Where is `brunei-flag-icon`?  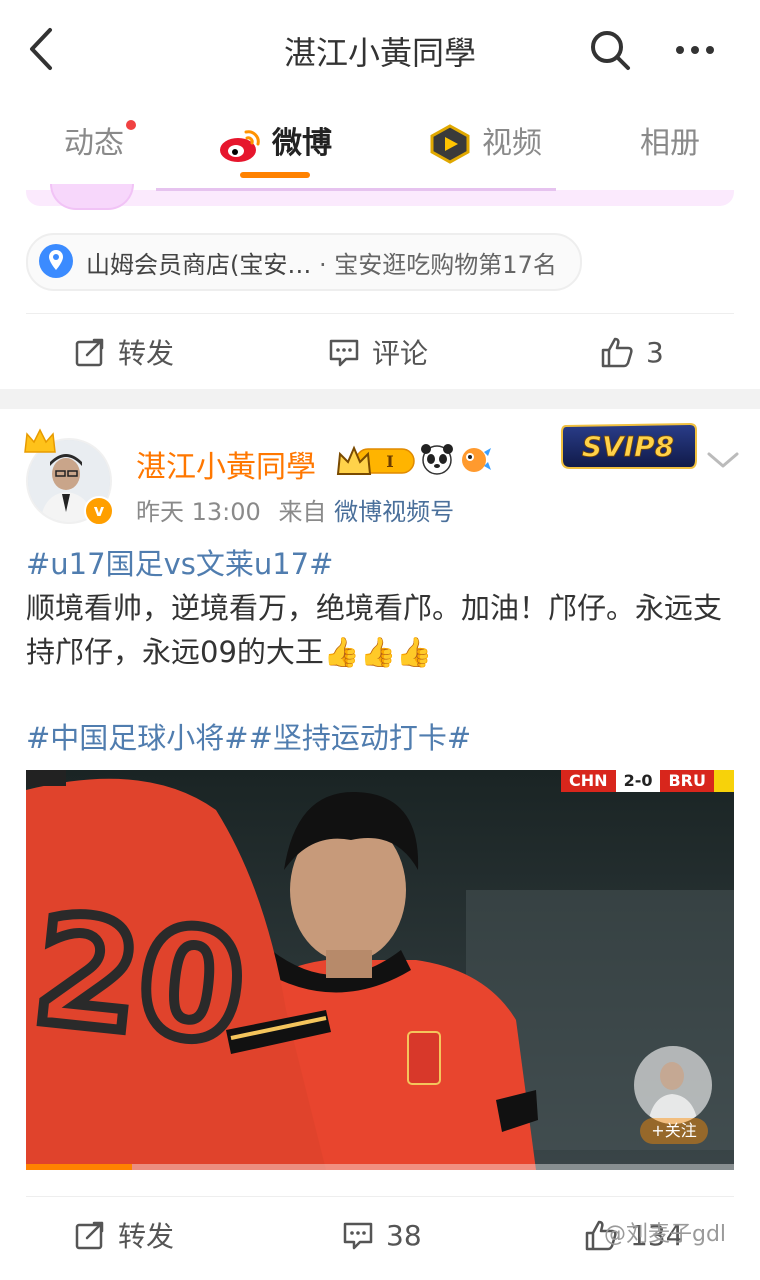 brunei-flag-icon is located at coordinates (724, 781).